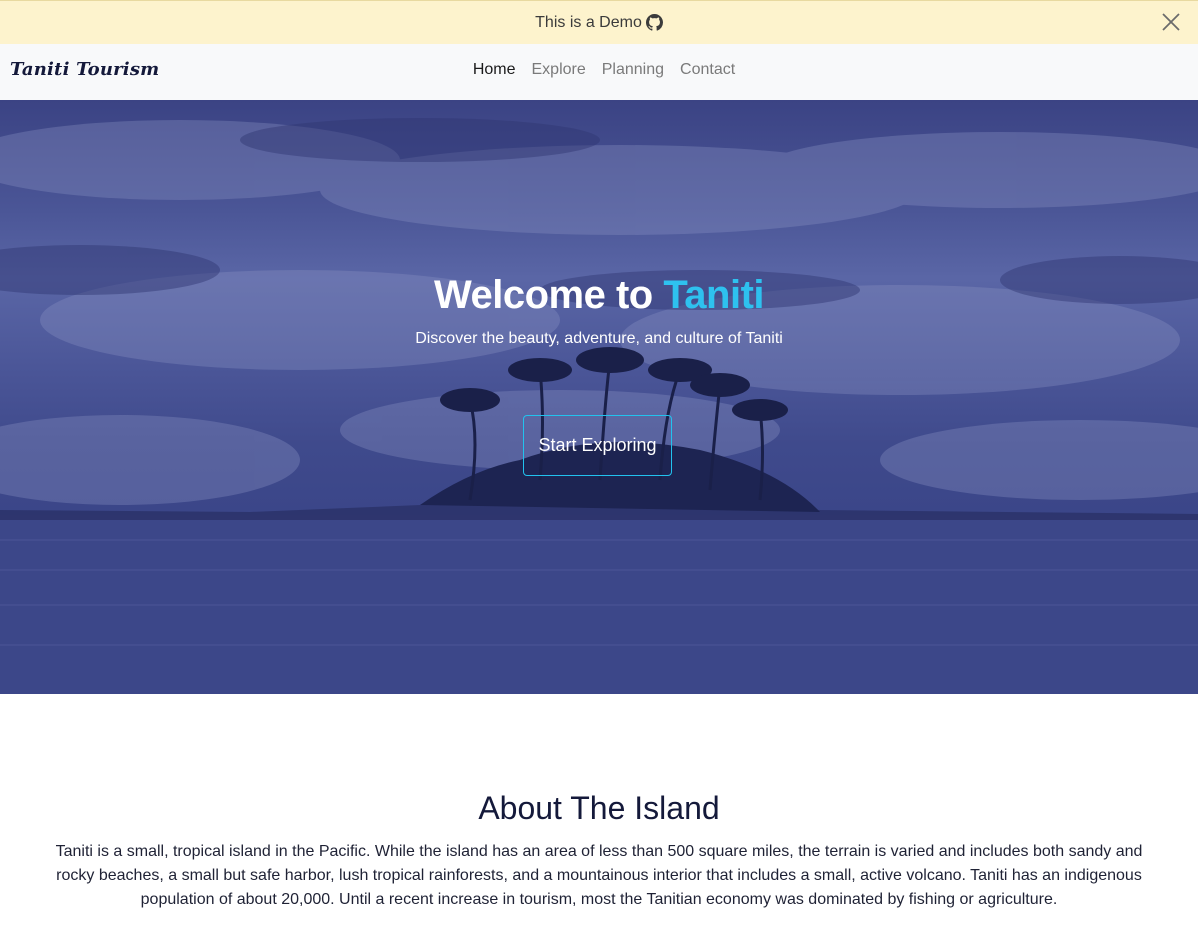 The height and width of the screenshot is (937, 1198). Describe the element at coordinates (559, 70) in the screenshot. I see `nav-link-explore: Explore` at that location.